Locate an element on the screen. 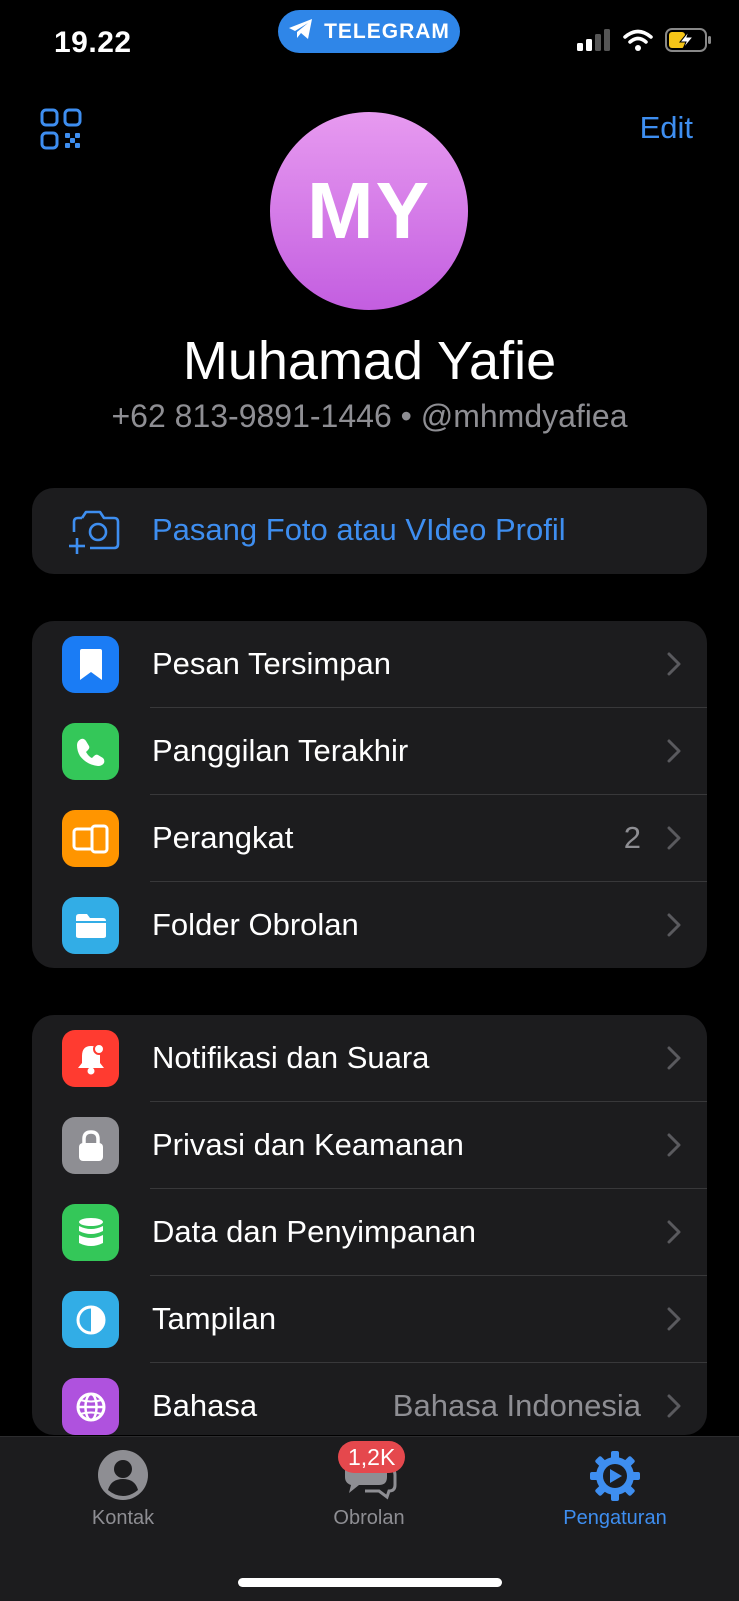 This screenshot has height=1601, width=739. folder-icon is located at coordinates (90, 925).